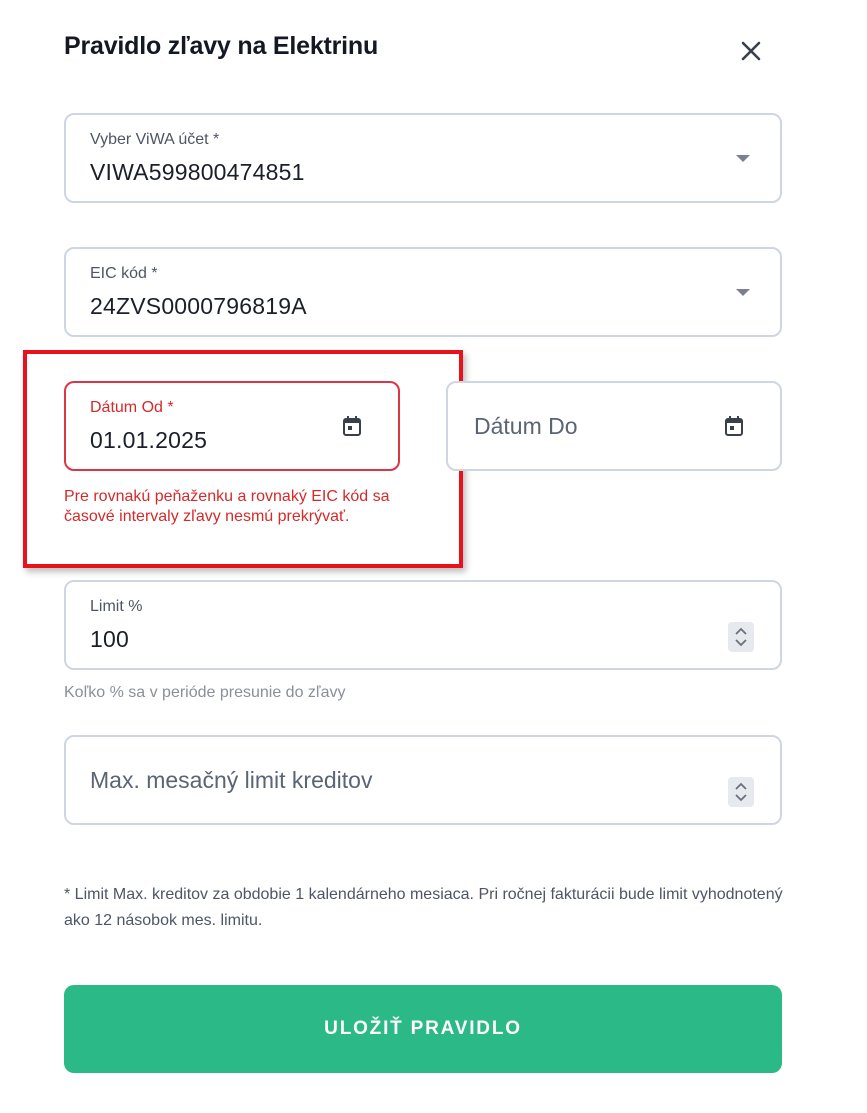 The width and height of the screenshot is (867, 1113). What do you see at coordinates (198, 306) in the screenshot?
I see `eic-code-value: 24ZVS0000796819A` at bounding box center [198, 306].